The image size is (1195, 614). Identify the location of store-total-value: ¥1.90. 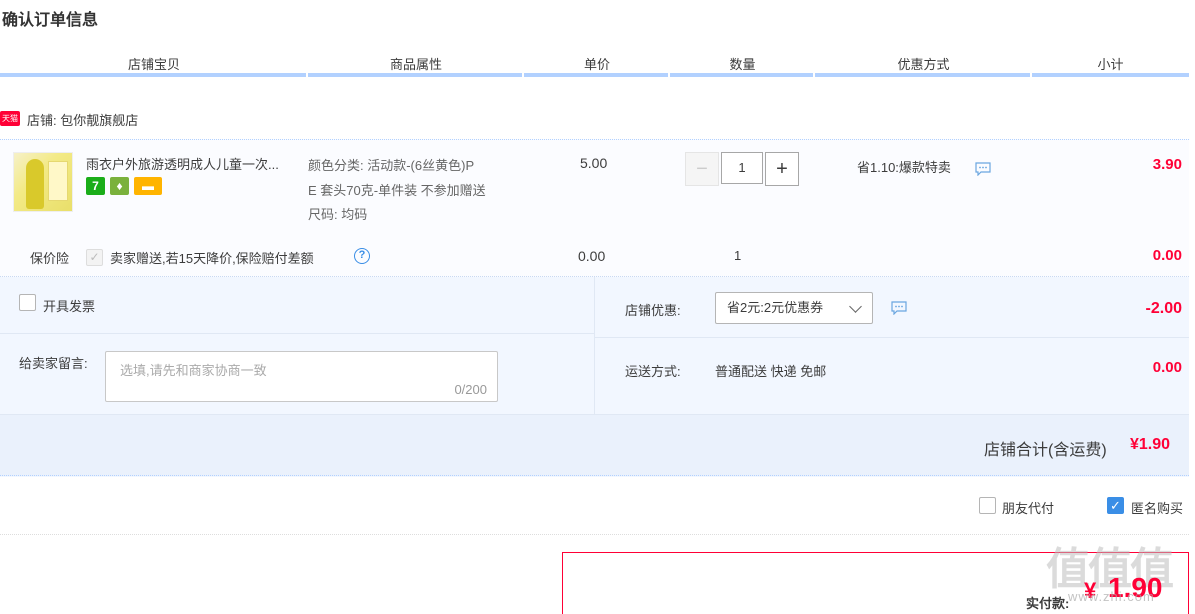
(1150, 444).